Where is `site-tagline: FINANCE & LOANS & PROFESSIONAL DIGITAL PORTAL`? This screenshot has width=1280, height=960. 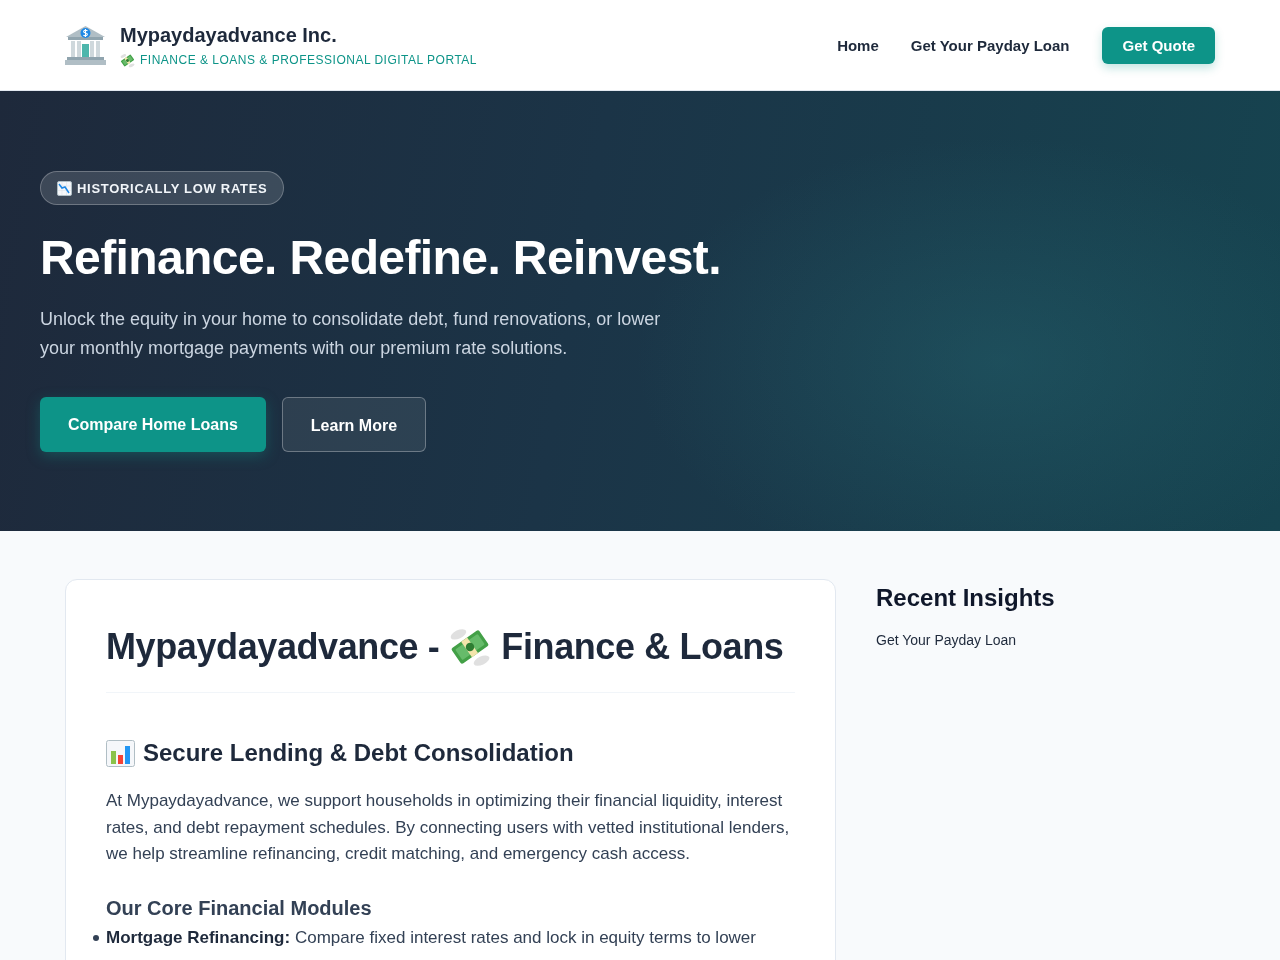 site-tagline: FINANCE & LOANS & PROFESSIONAL DIGITAL PORTAL is located at coordinates (309, 60).